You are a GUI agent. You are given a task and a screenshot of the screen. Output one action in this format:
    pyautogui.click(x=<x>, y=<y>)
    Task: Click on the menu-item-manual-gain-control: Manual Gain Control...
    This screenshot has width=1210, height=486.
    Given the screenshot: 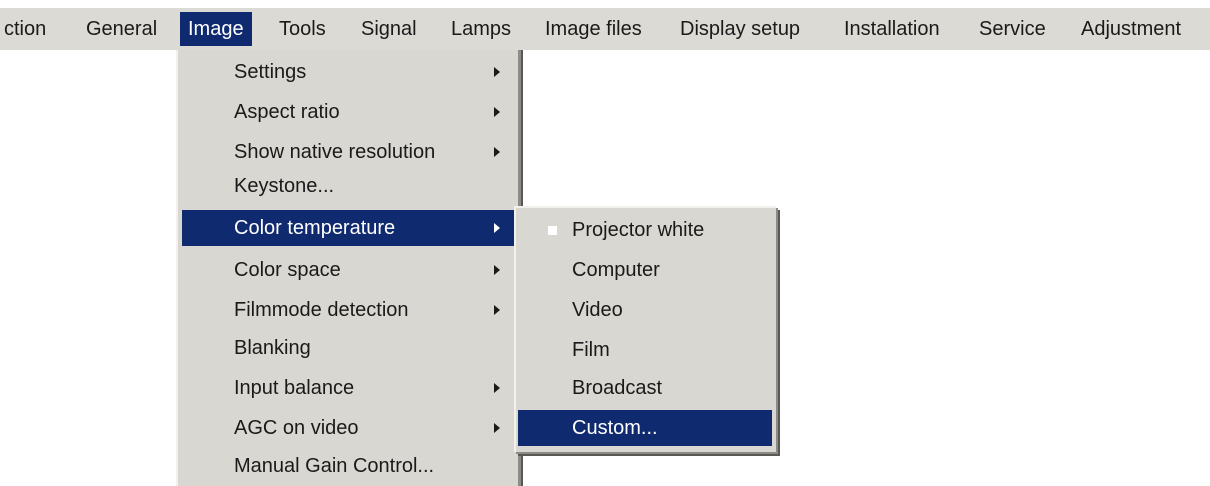 What is the action you would take?
    pyautogui.click(x=349, y=466)
    